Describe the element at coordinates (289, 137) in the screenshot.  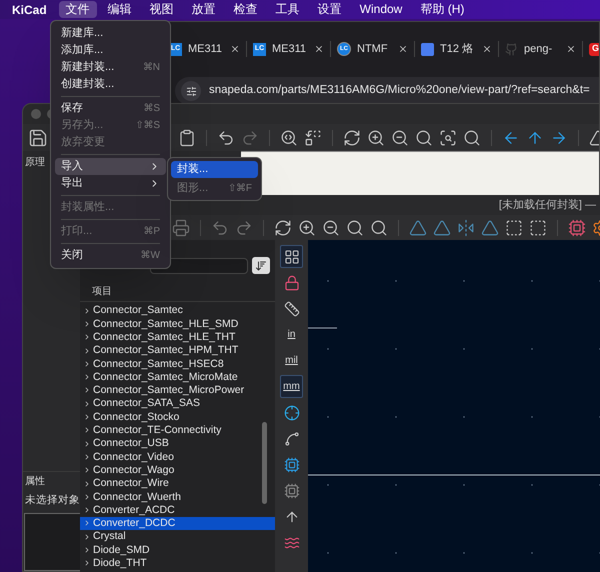
I see `find-icon` at that location.